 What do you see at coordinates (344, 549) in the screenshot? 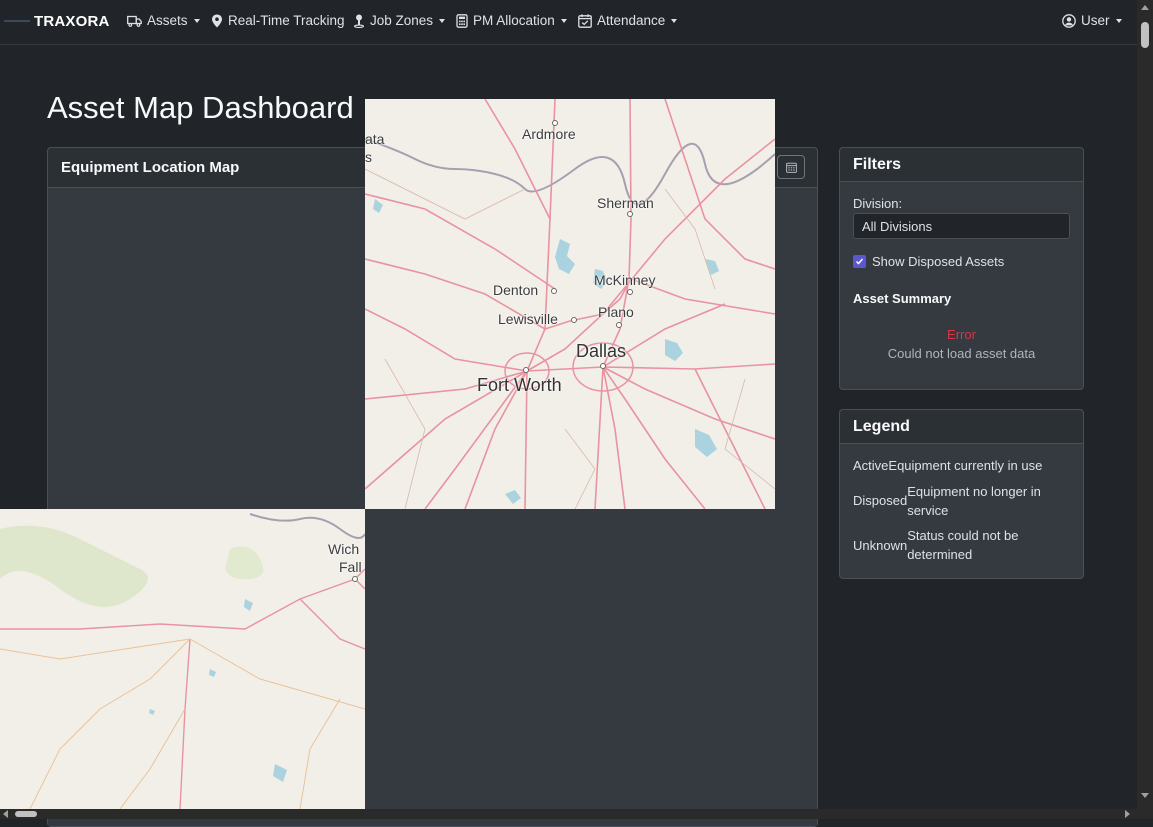
I see `city-label-partial: Wich` at bounding box center [344, 549].